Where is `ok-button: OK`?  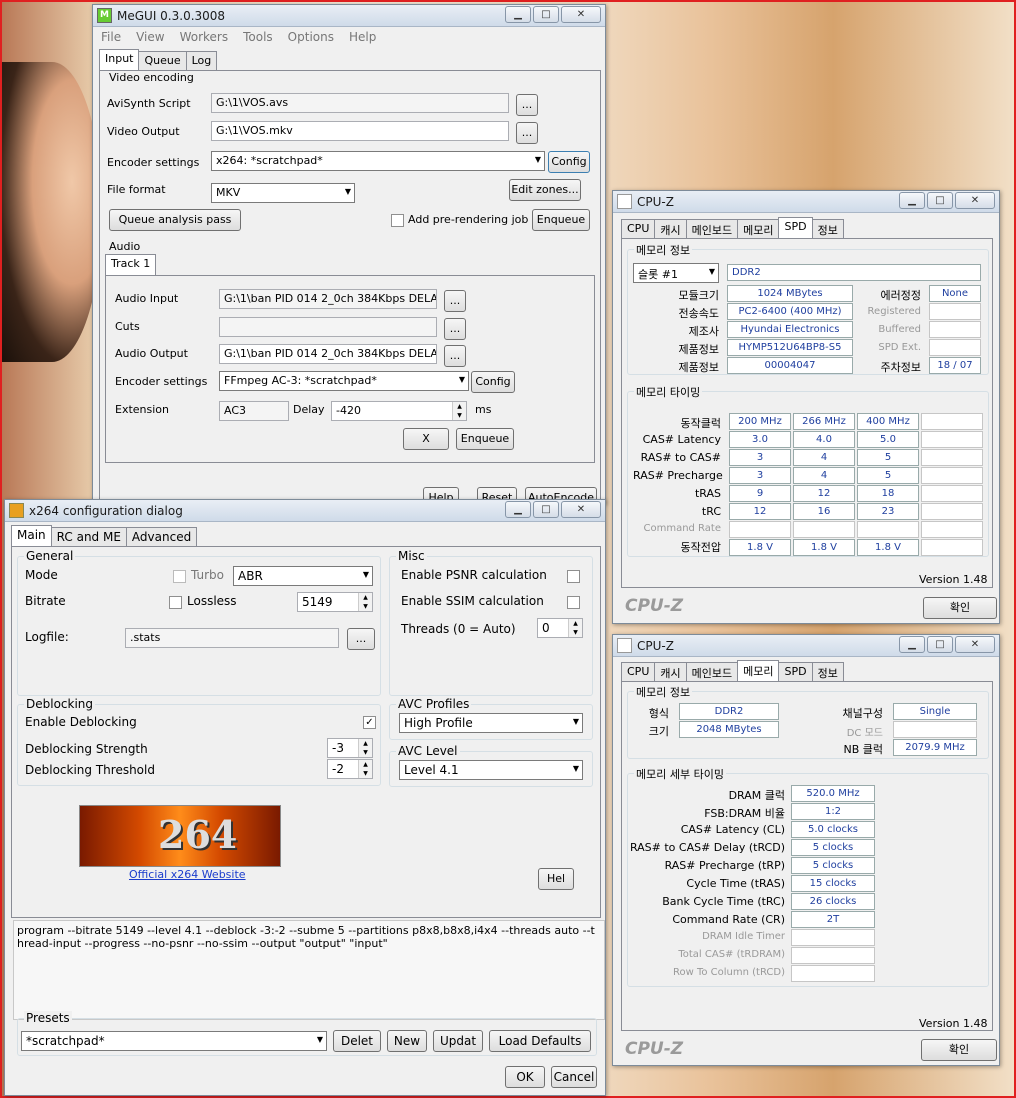
ok-button: OK is located at coordinates (525, 1077).